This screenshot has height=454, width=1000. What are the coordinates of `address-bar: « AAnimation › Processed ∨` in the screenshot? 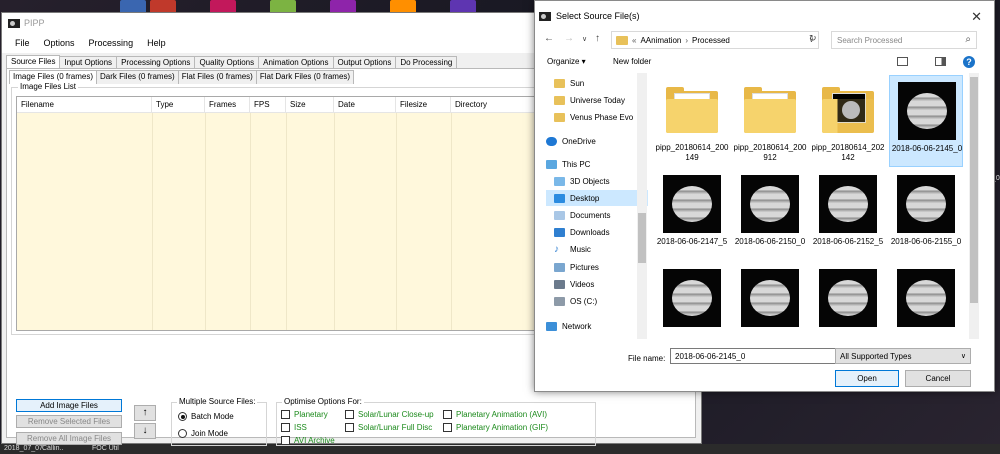 It's located at (715, 40).